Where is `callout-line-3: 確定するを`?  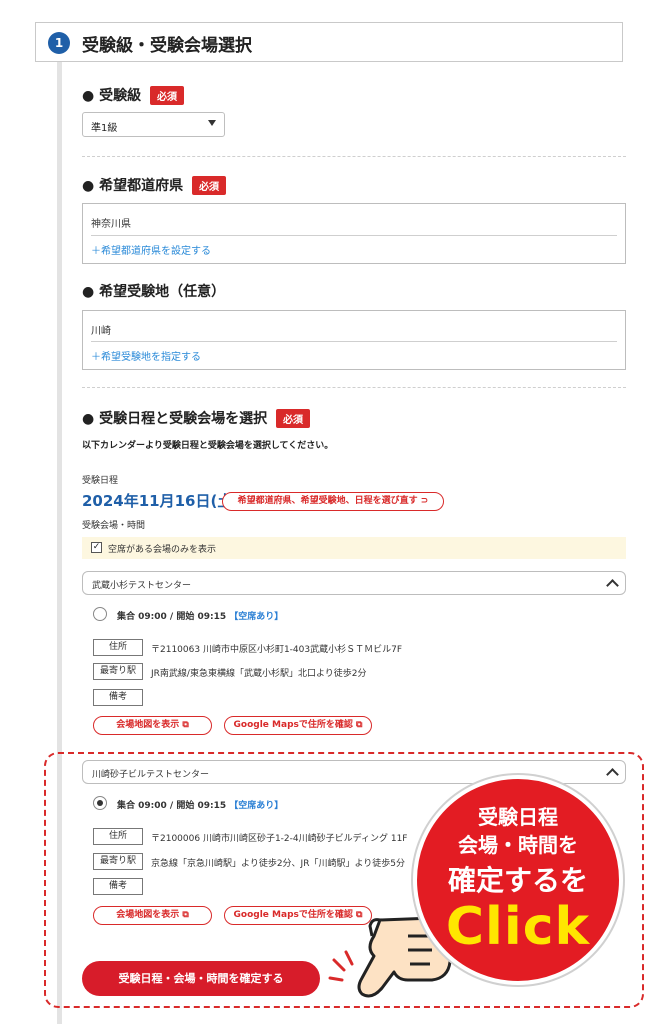 callout-line-3: 確定するを is located at coordinates (517, 880).